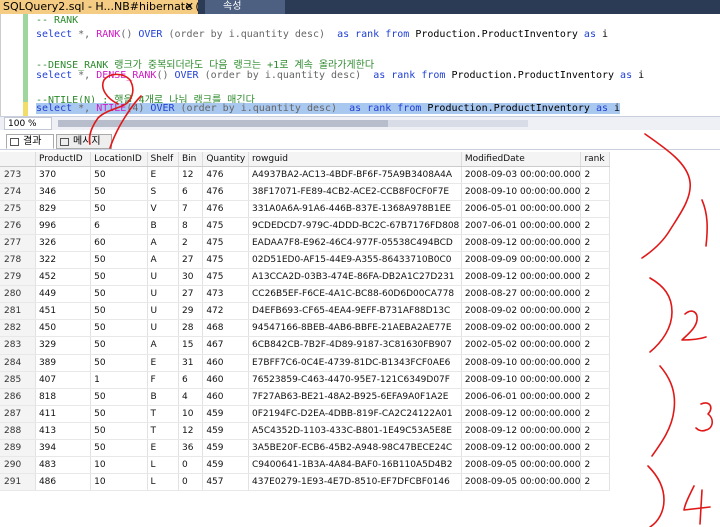 The image size is (720, 527). What do you see at coordinates (163, 380) in the screenshot?
I see `cell-shelf: F` at bounding box center [163, 380].